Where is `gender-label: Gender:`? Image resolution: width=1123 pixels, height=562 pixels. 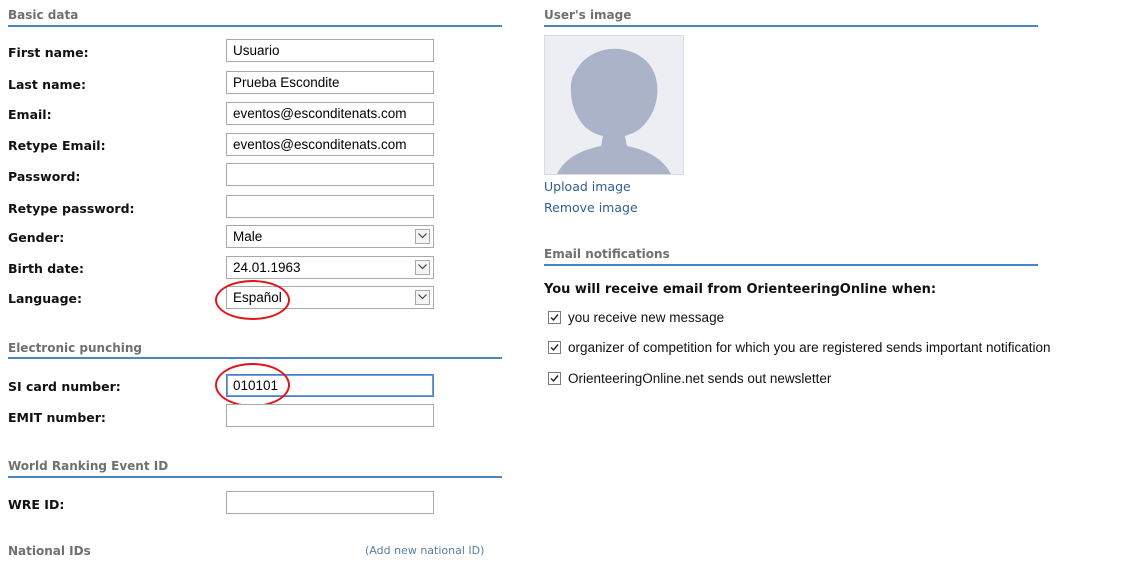
gender-label: Gender: is located at coordinates (36, 237).